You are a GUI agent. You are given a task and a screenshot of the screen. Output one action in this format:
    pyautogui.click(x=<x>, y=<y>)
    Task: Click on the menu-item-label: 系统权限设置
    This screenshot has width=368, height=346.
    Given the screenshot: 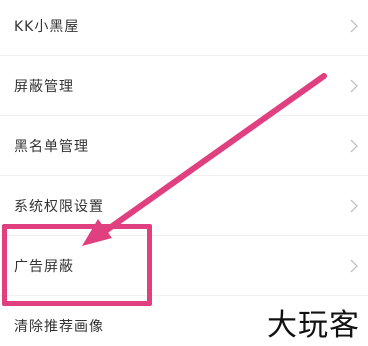 What is the action you would take?
    pyautogui.click(x=59, y=206)
    